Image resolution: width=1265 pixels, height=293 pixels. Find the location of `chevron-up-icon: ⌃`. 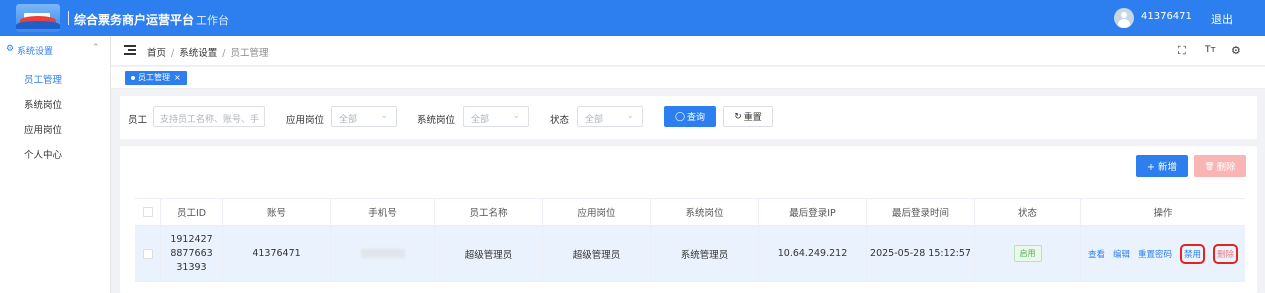

chevron-up-icon: ⌃ is located at coordinates (96, 48).